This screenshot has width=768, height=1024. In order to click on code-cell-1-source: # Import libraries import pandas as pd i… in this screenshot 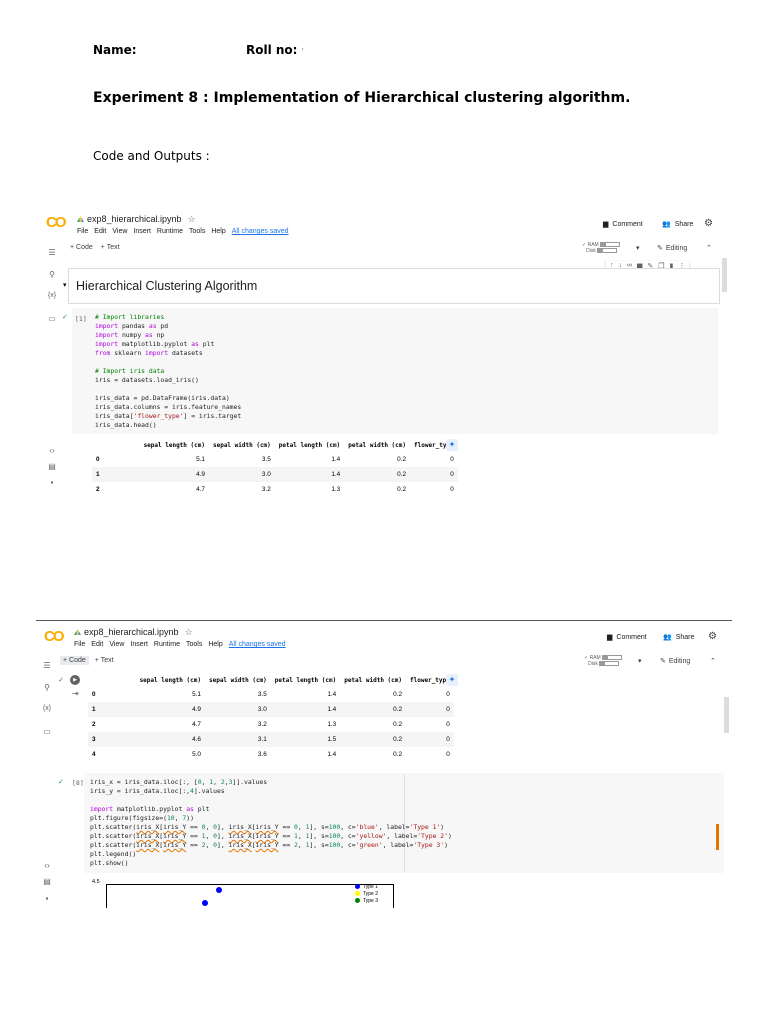, I will do `click(168, 371)`.